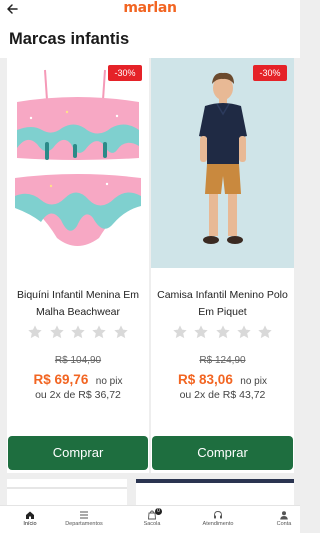  What do you see at coordinates (215, 481) in the screenshot?
I see `card-image-edge` at bounding box center [215, 481].